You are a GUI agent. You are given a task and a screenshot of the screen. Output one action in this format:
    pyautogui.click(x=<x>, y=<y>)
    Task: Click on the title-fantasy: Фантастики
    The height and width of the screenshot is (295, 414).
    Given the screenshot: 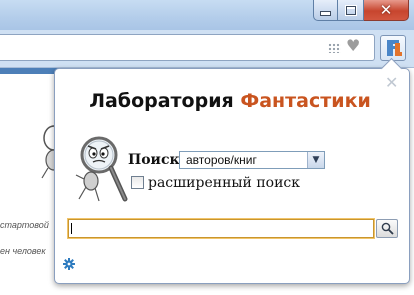 What is the action you would take?
    pyautogui.click(x=305, y=101)
    